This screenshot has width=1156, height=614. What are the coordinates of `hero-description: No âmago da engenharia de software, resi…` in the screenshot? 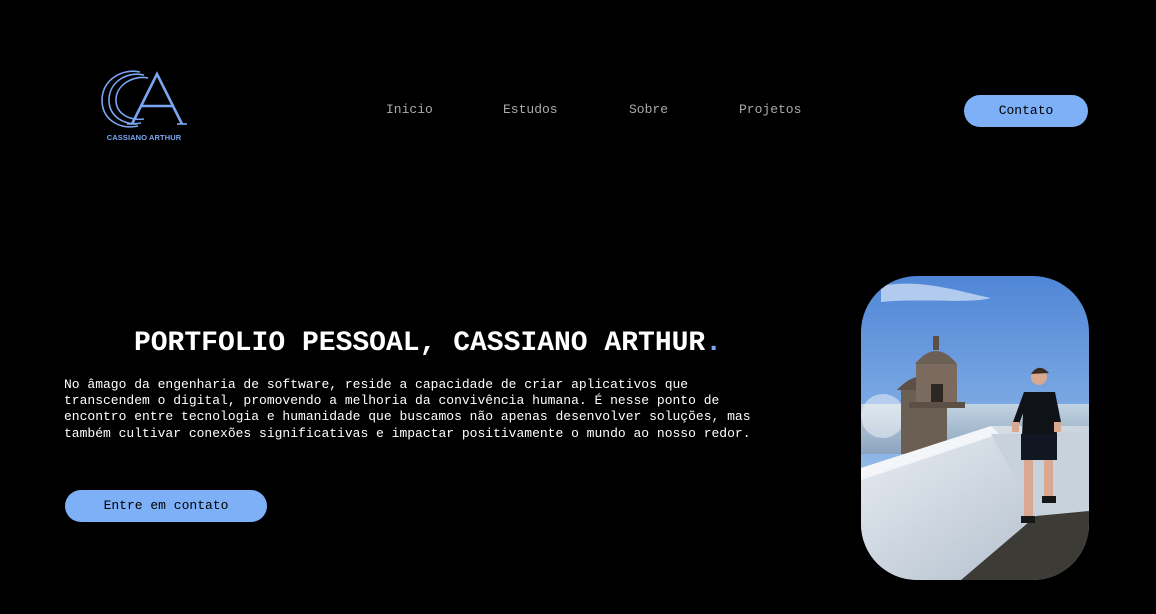 It's located at (407, 409).